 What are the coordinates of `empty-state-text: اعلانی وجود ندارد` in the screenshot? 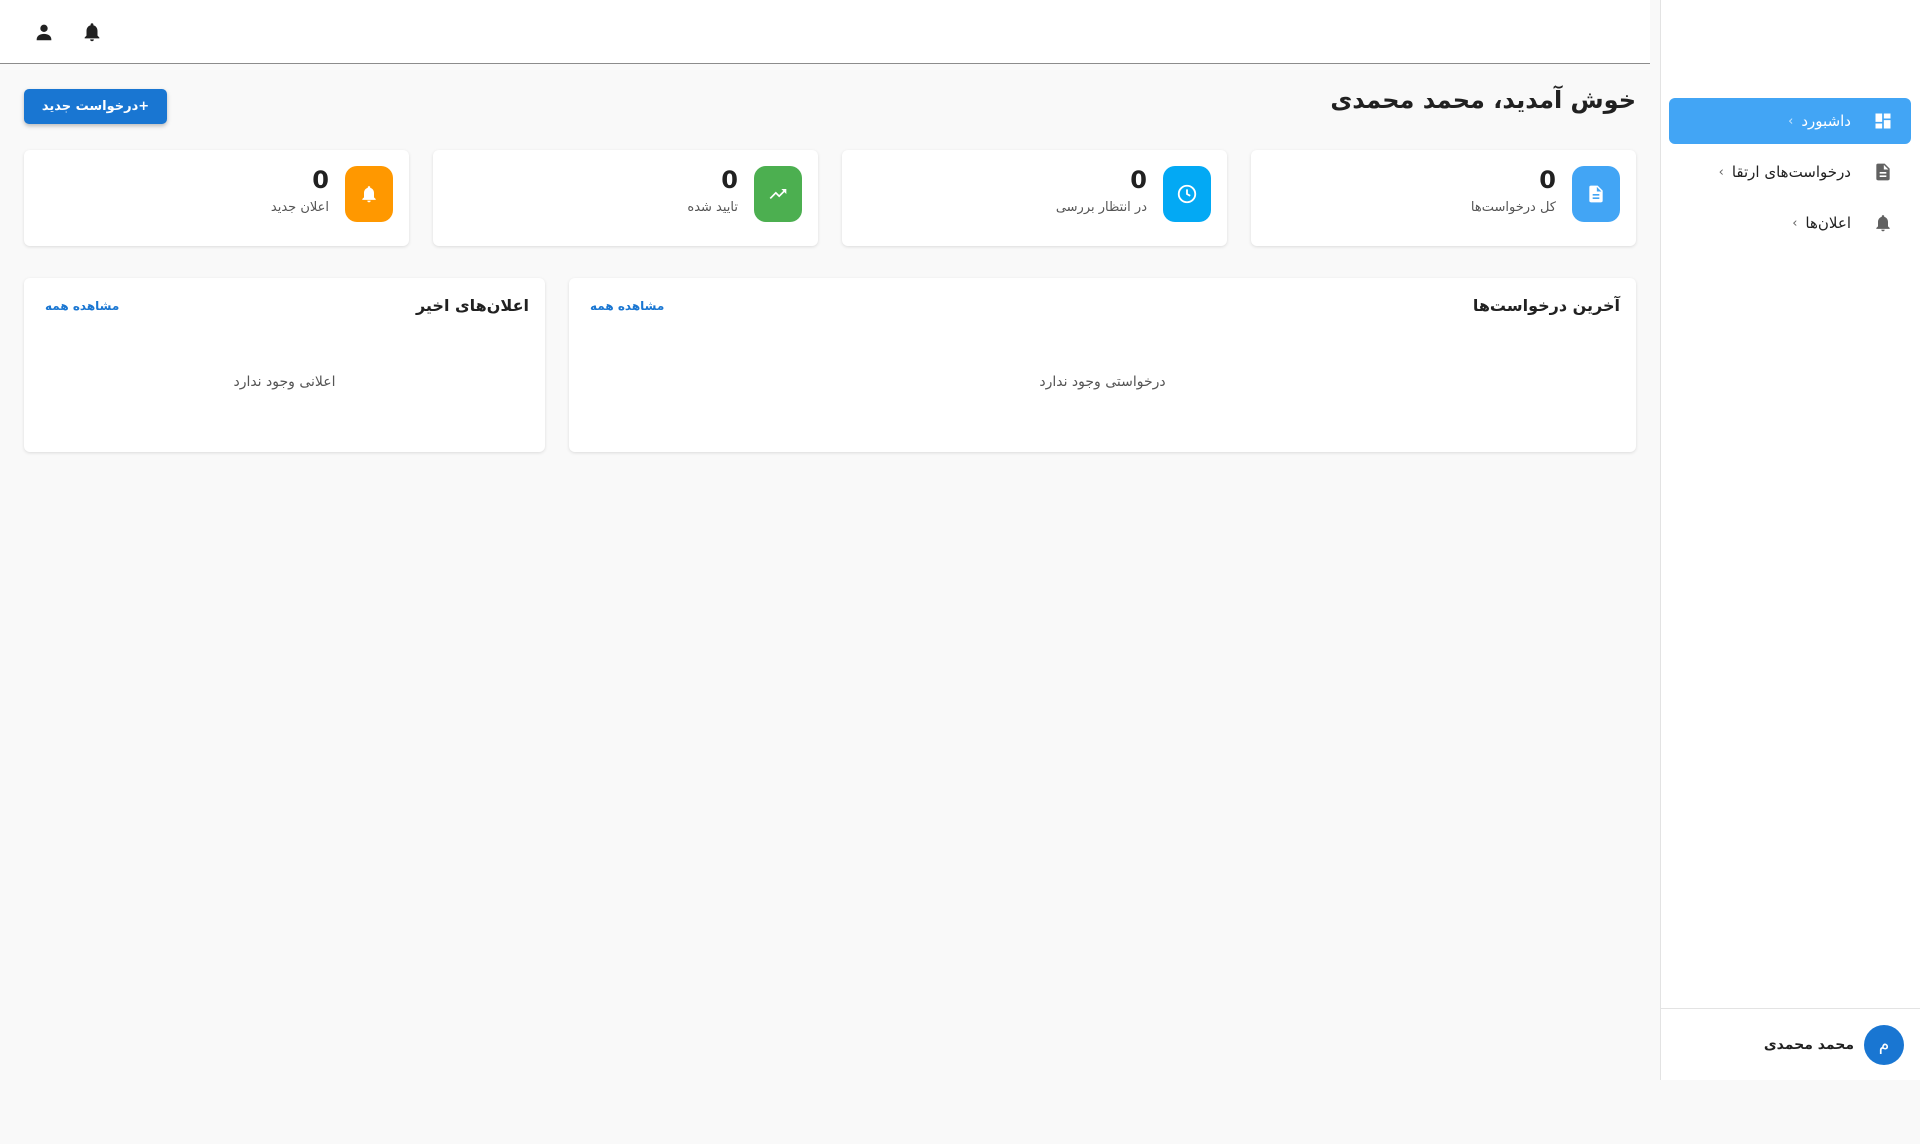 It's located at (284, 382).